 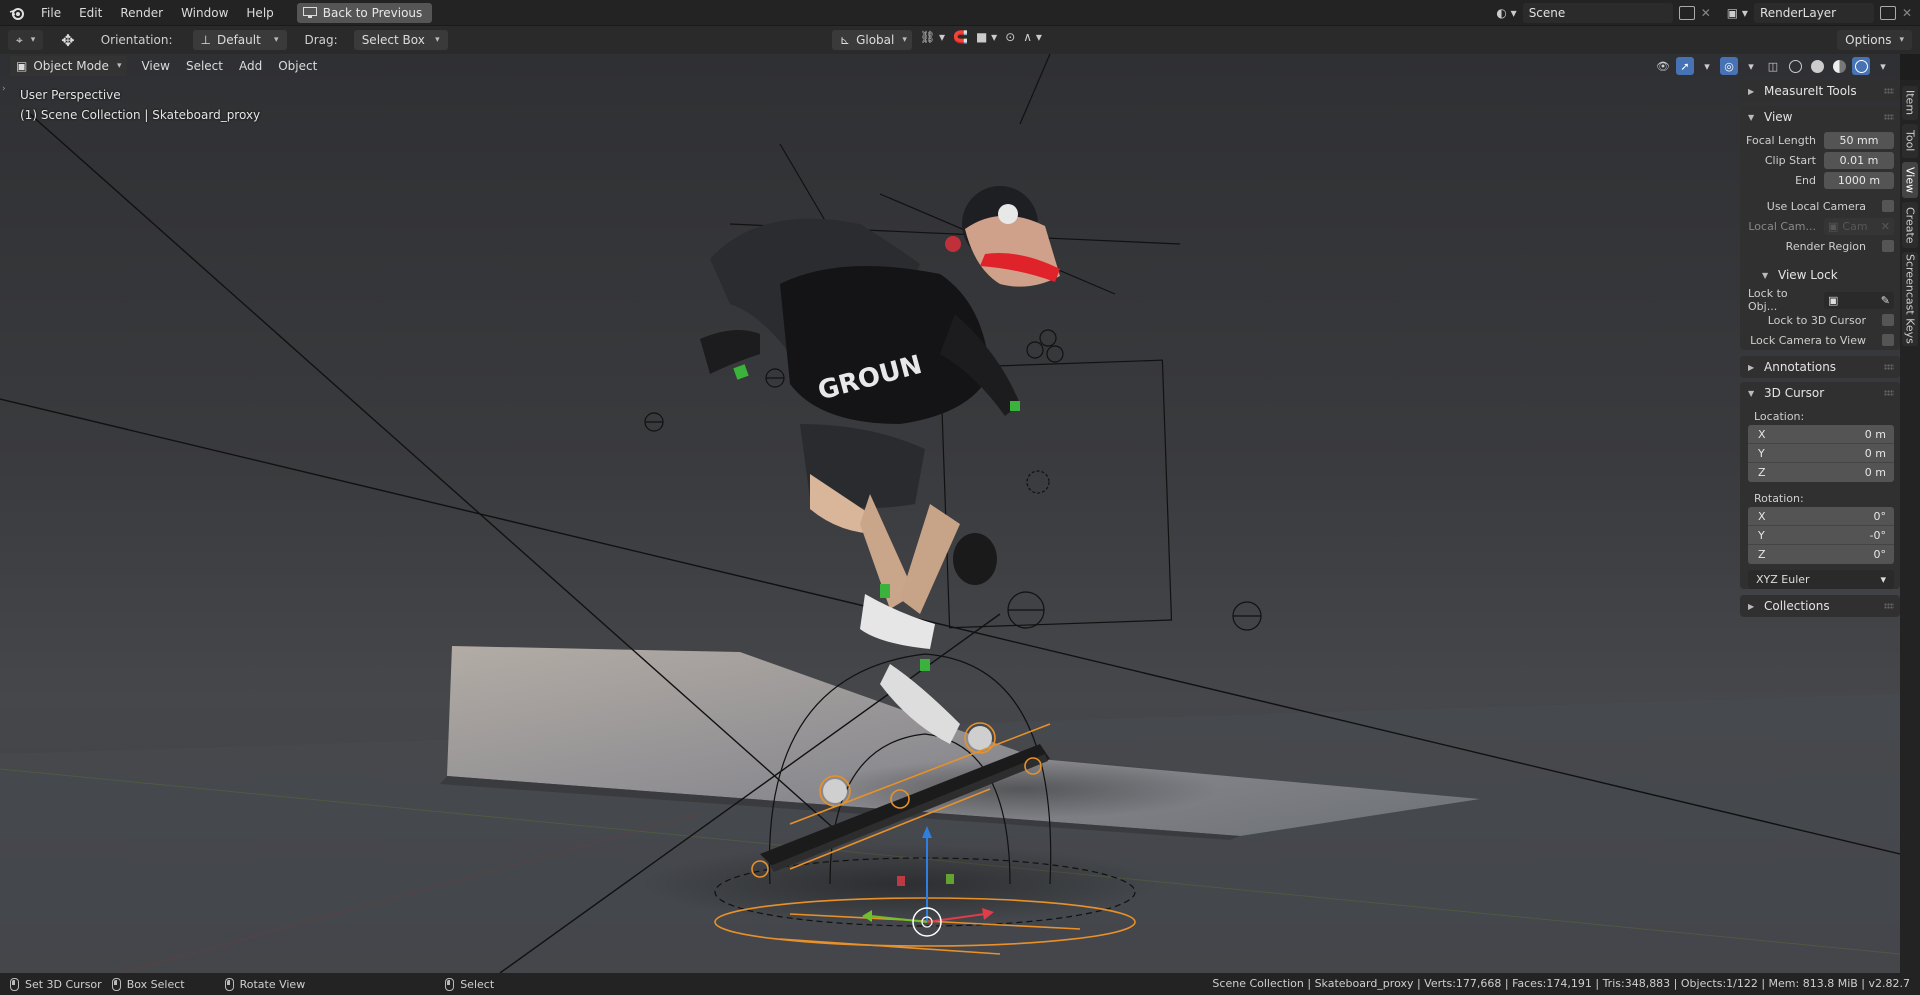 What do you see at coordinates (1887, 13) in the screenshot?
I see `new-view-layer-icon` at bounding box center [1887, 13].